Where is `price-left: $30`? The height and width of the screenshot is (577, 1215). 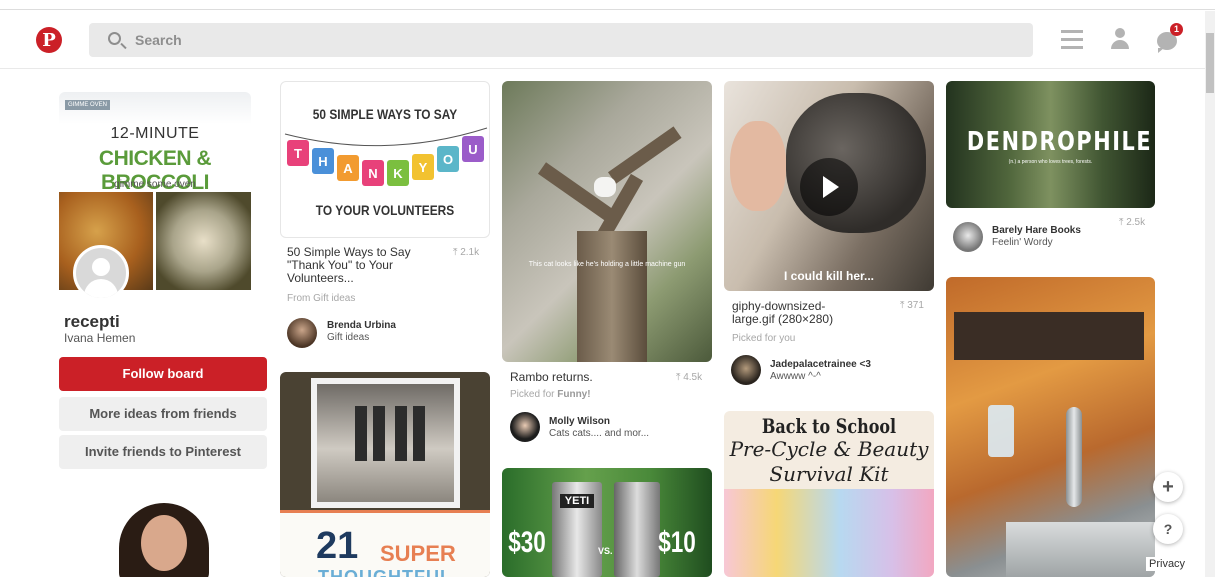 price-left: $30 is located at coordinates (527, 542).